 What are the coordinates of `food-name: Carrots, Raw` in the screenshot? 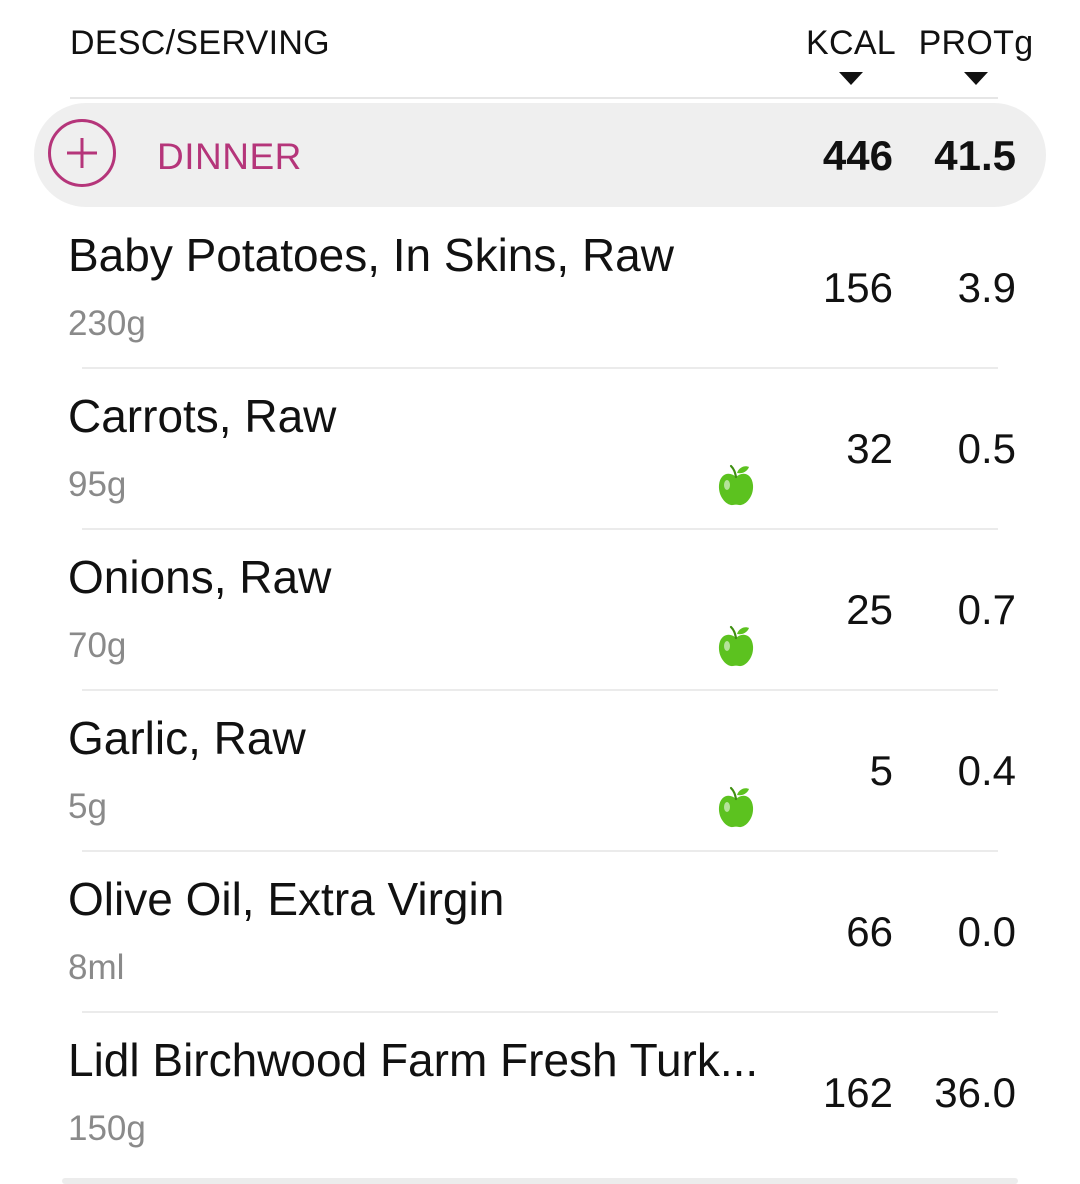 It's located at (202, 416).